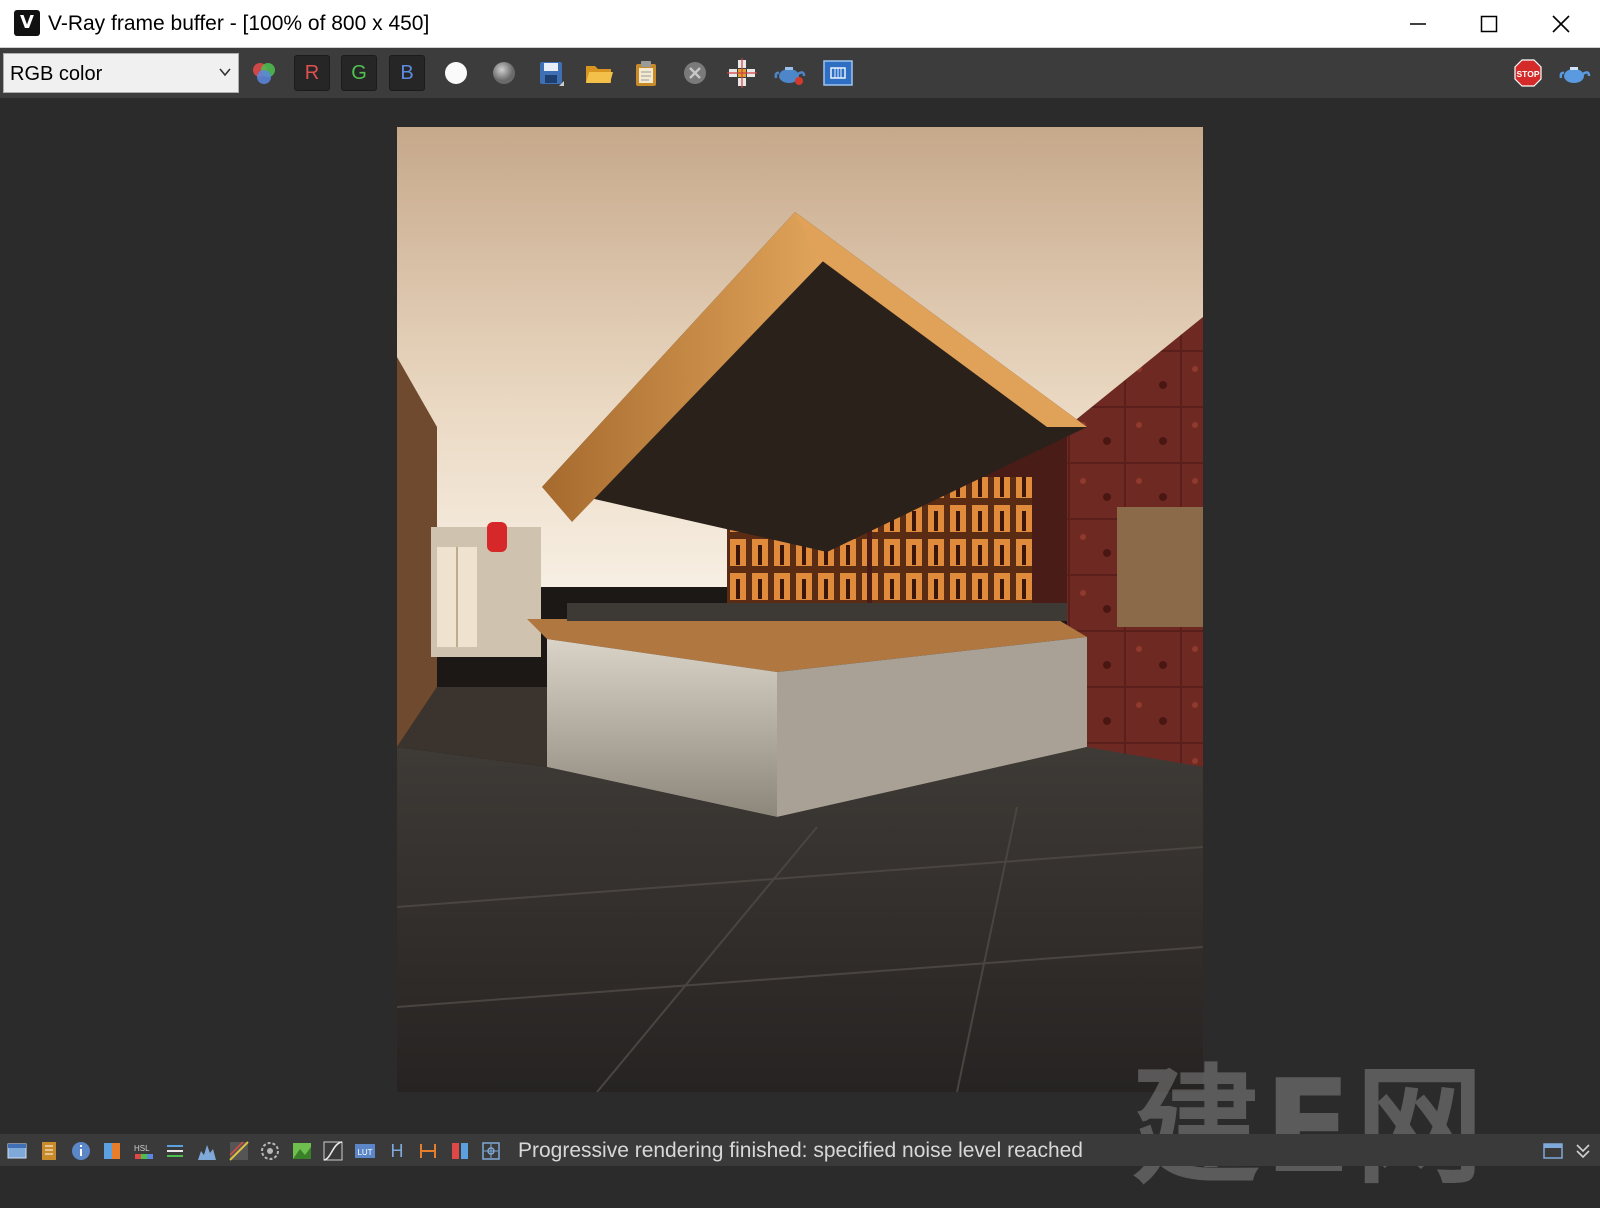 This screenshot has height=1208, width=1600. I want to click on info-button, so click(81, 1151).